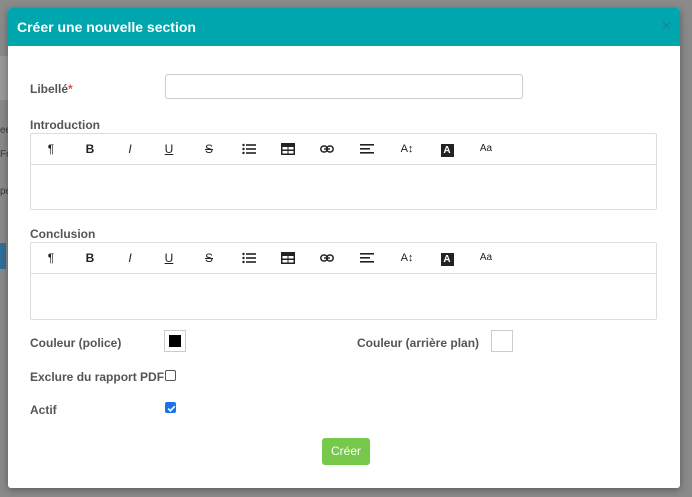 The image size is (692, 497). What do you see at coordinates (343, 149) in the screenshot?
I see `introduction-toolbar: ¶ B I U S A↕ A Aa` at bounding box center [343, 149].